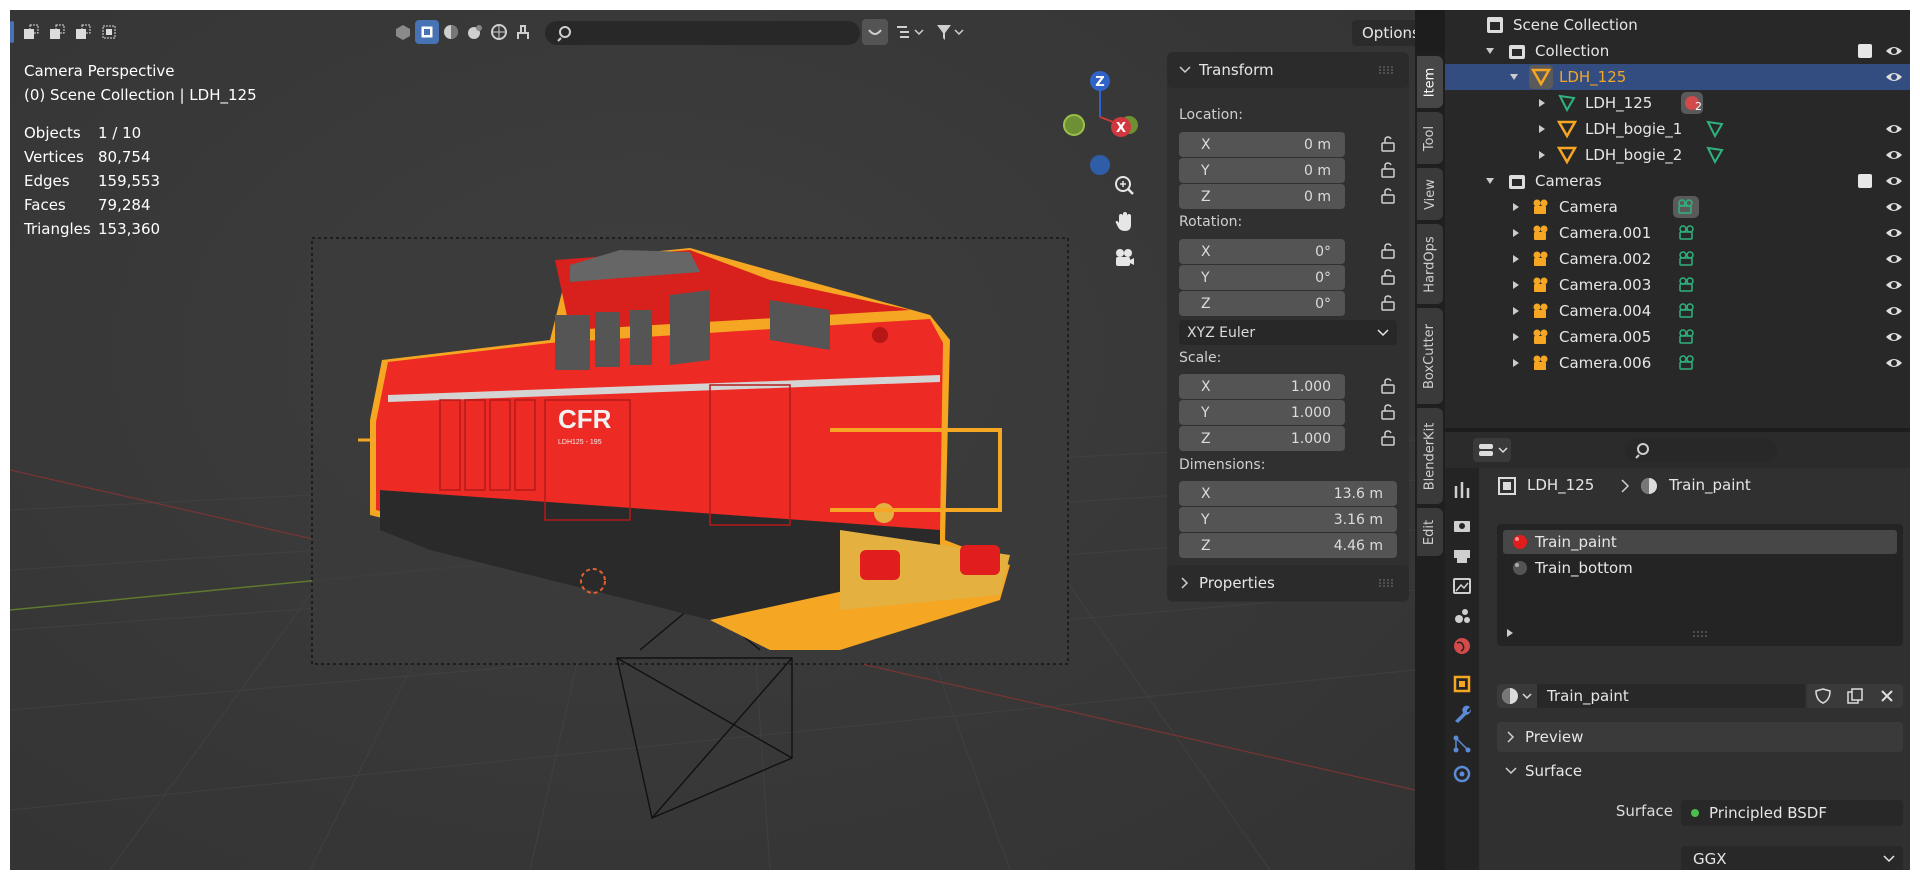 The image size is (1920, 878). I want to click on material-slot-row: Train_bottom, so click(1700, 568).